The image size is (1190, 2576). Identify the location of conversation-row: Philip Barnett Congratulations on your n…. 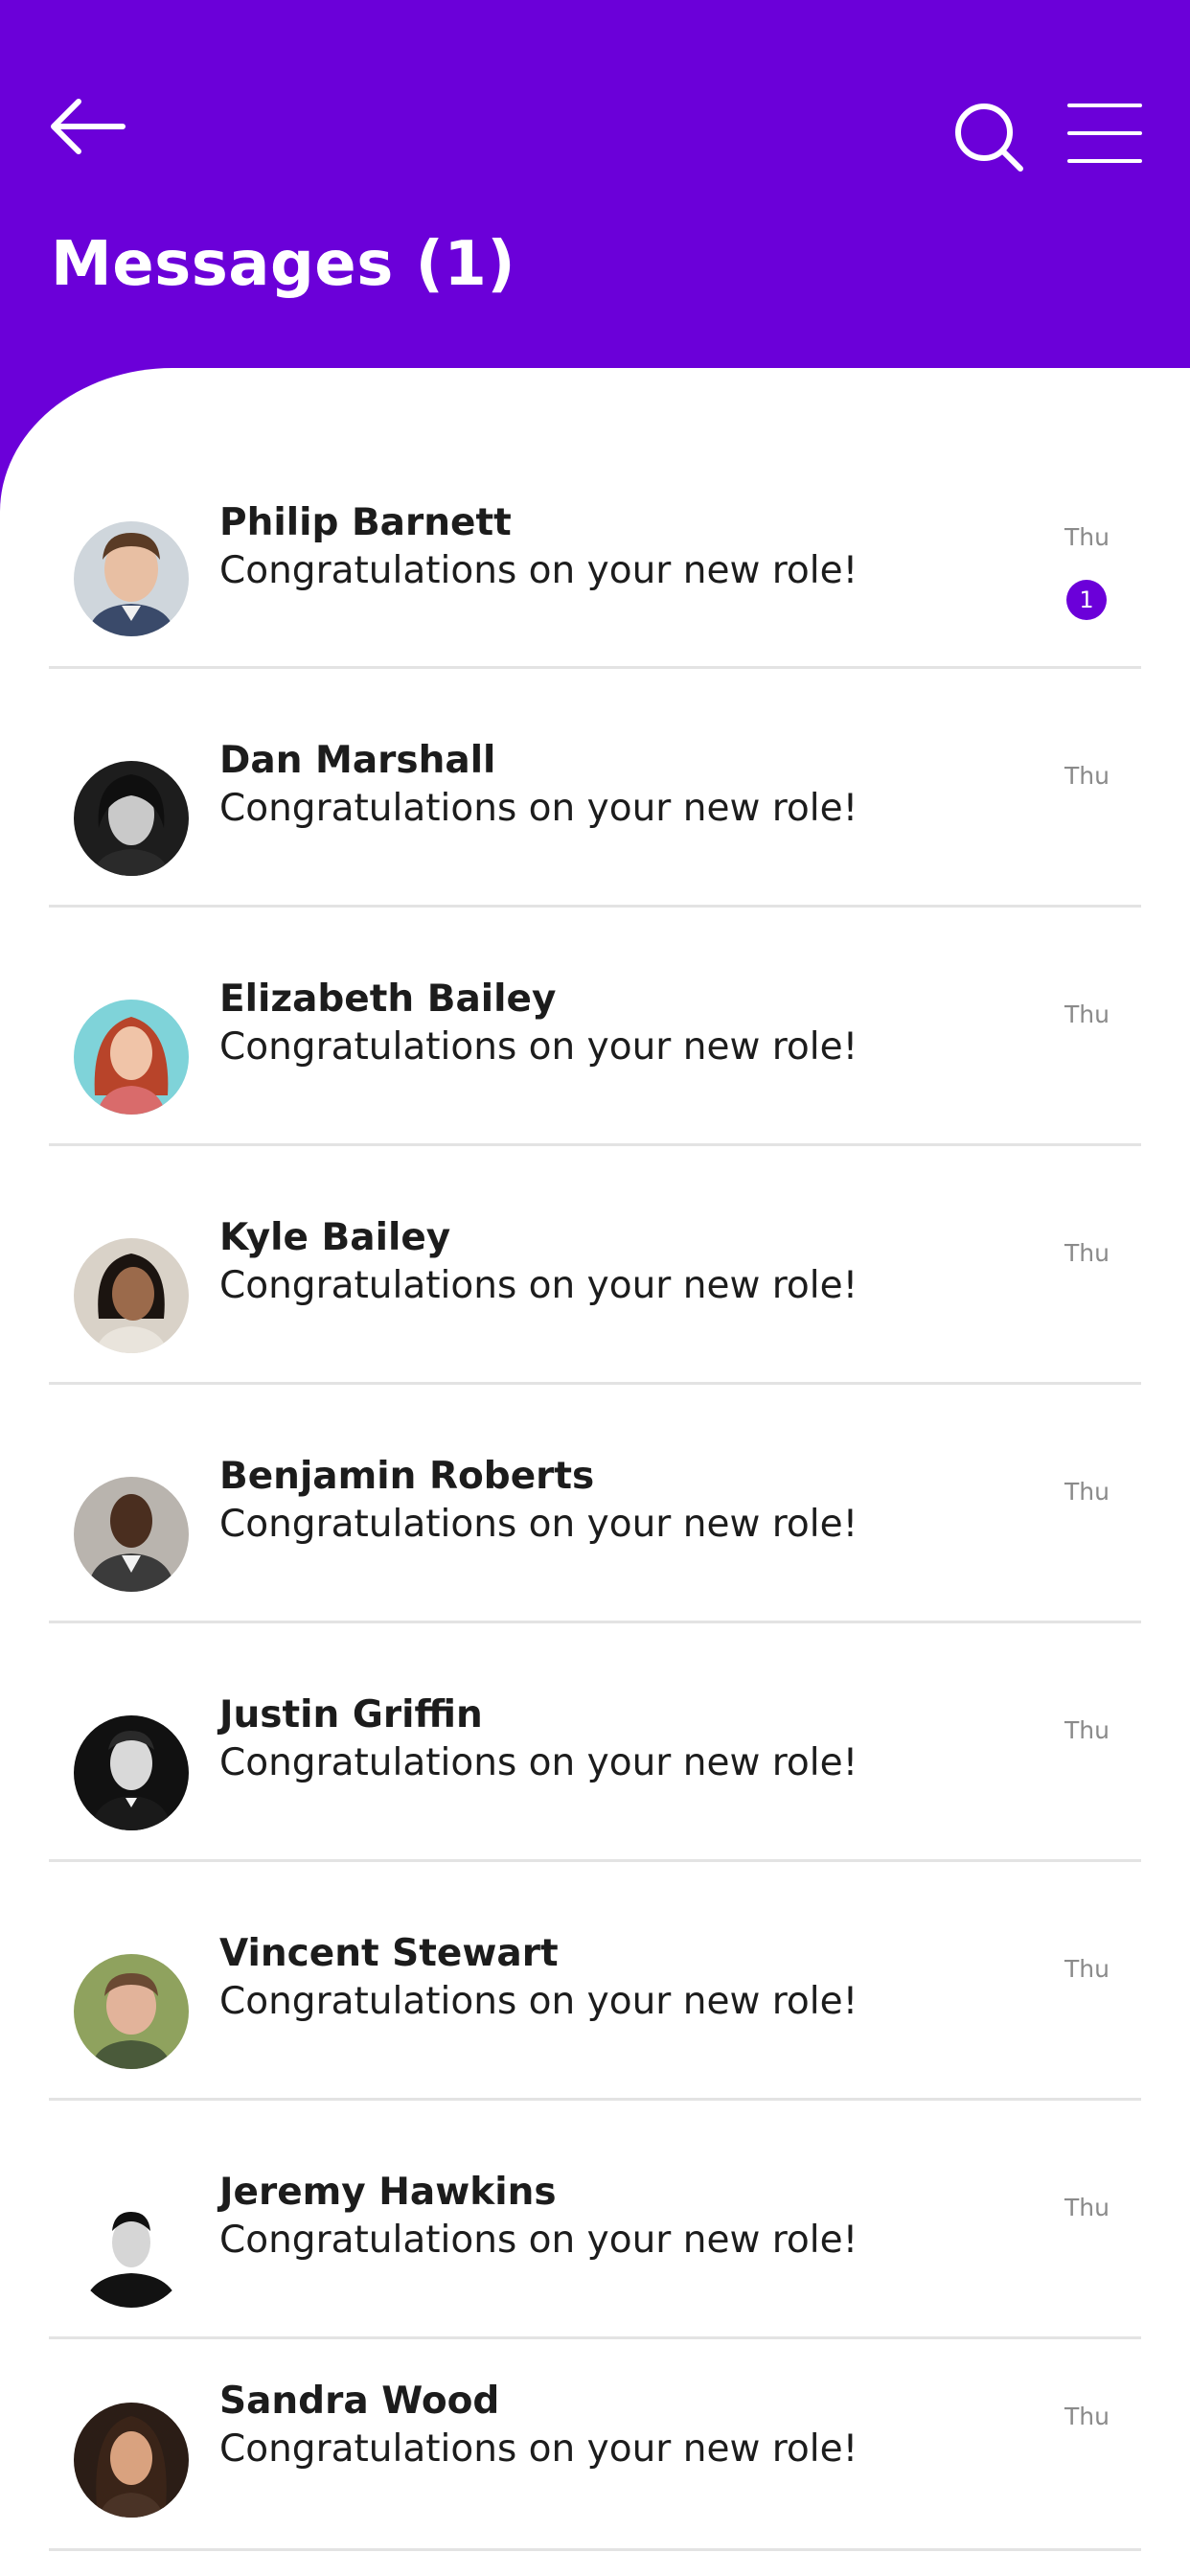
(595, 549).